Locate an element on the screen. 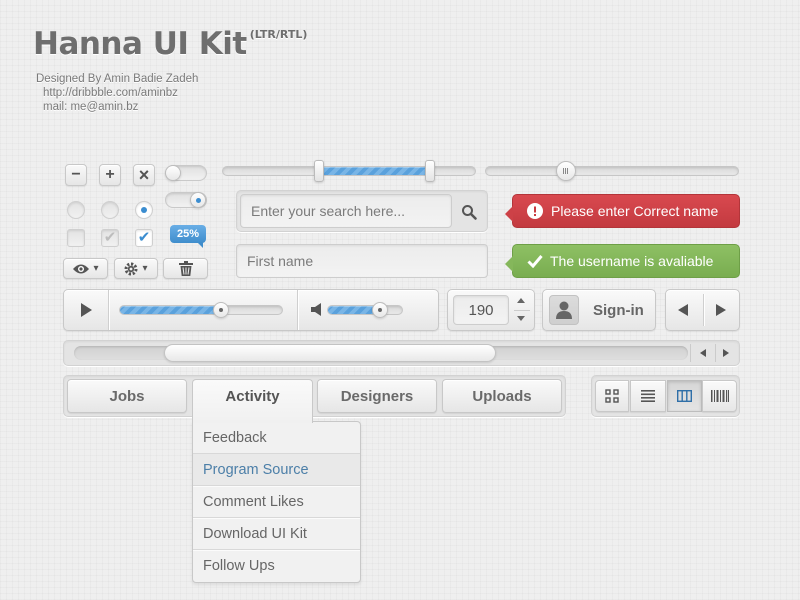 The image size is (800, 600). view-columns-button is located at coordinates (684, 396).